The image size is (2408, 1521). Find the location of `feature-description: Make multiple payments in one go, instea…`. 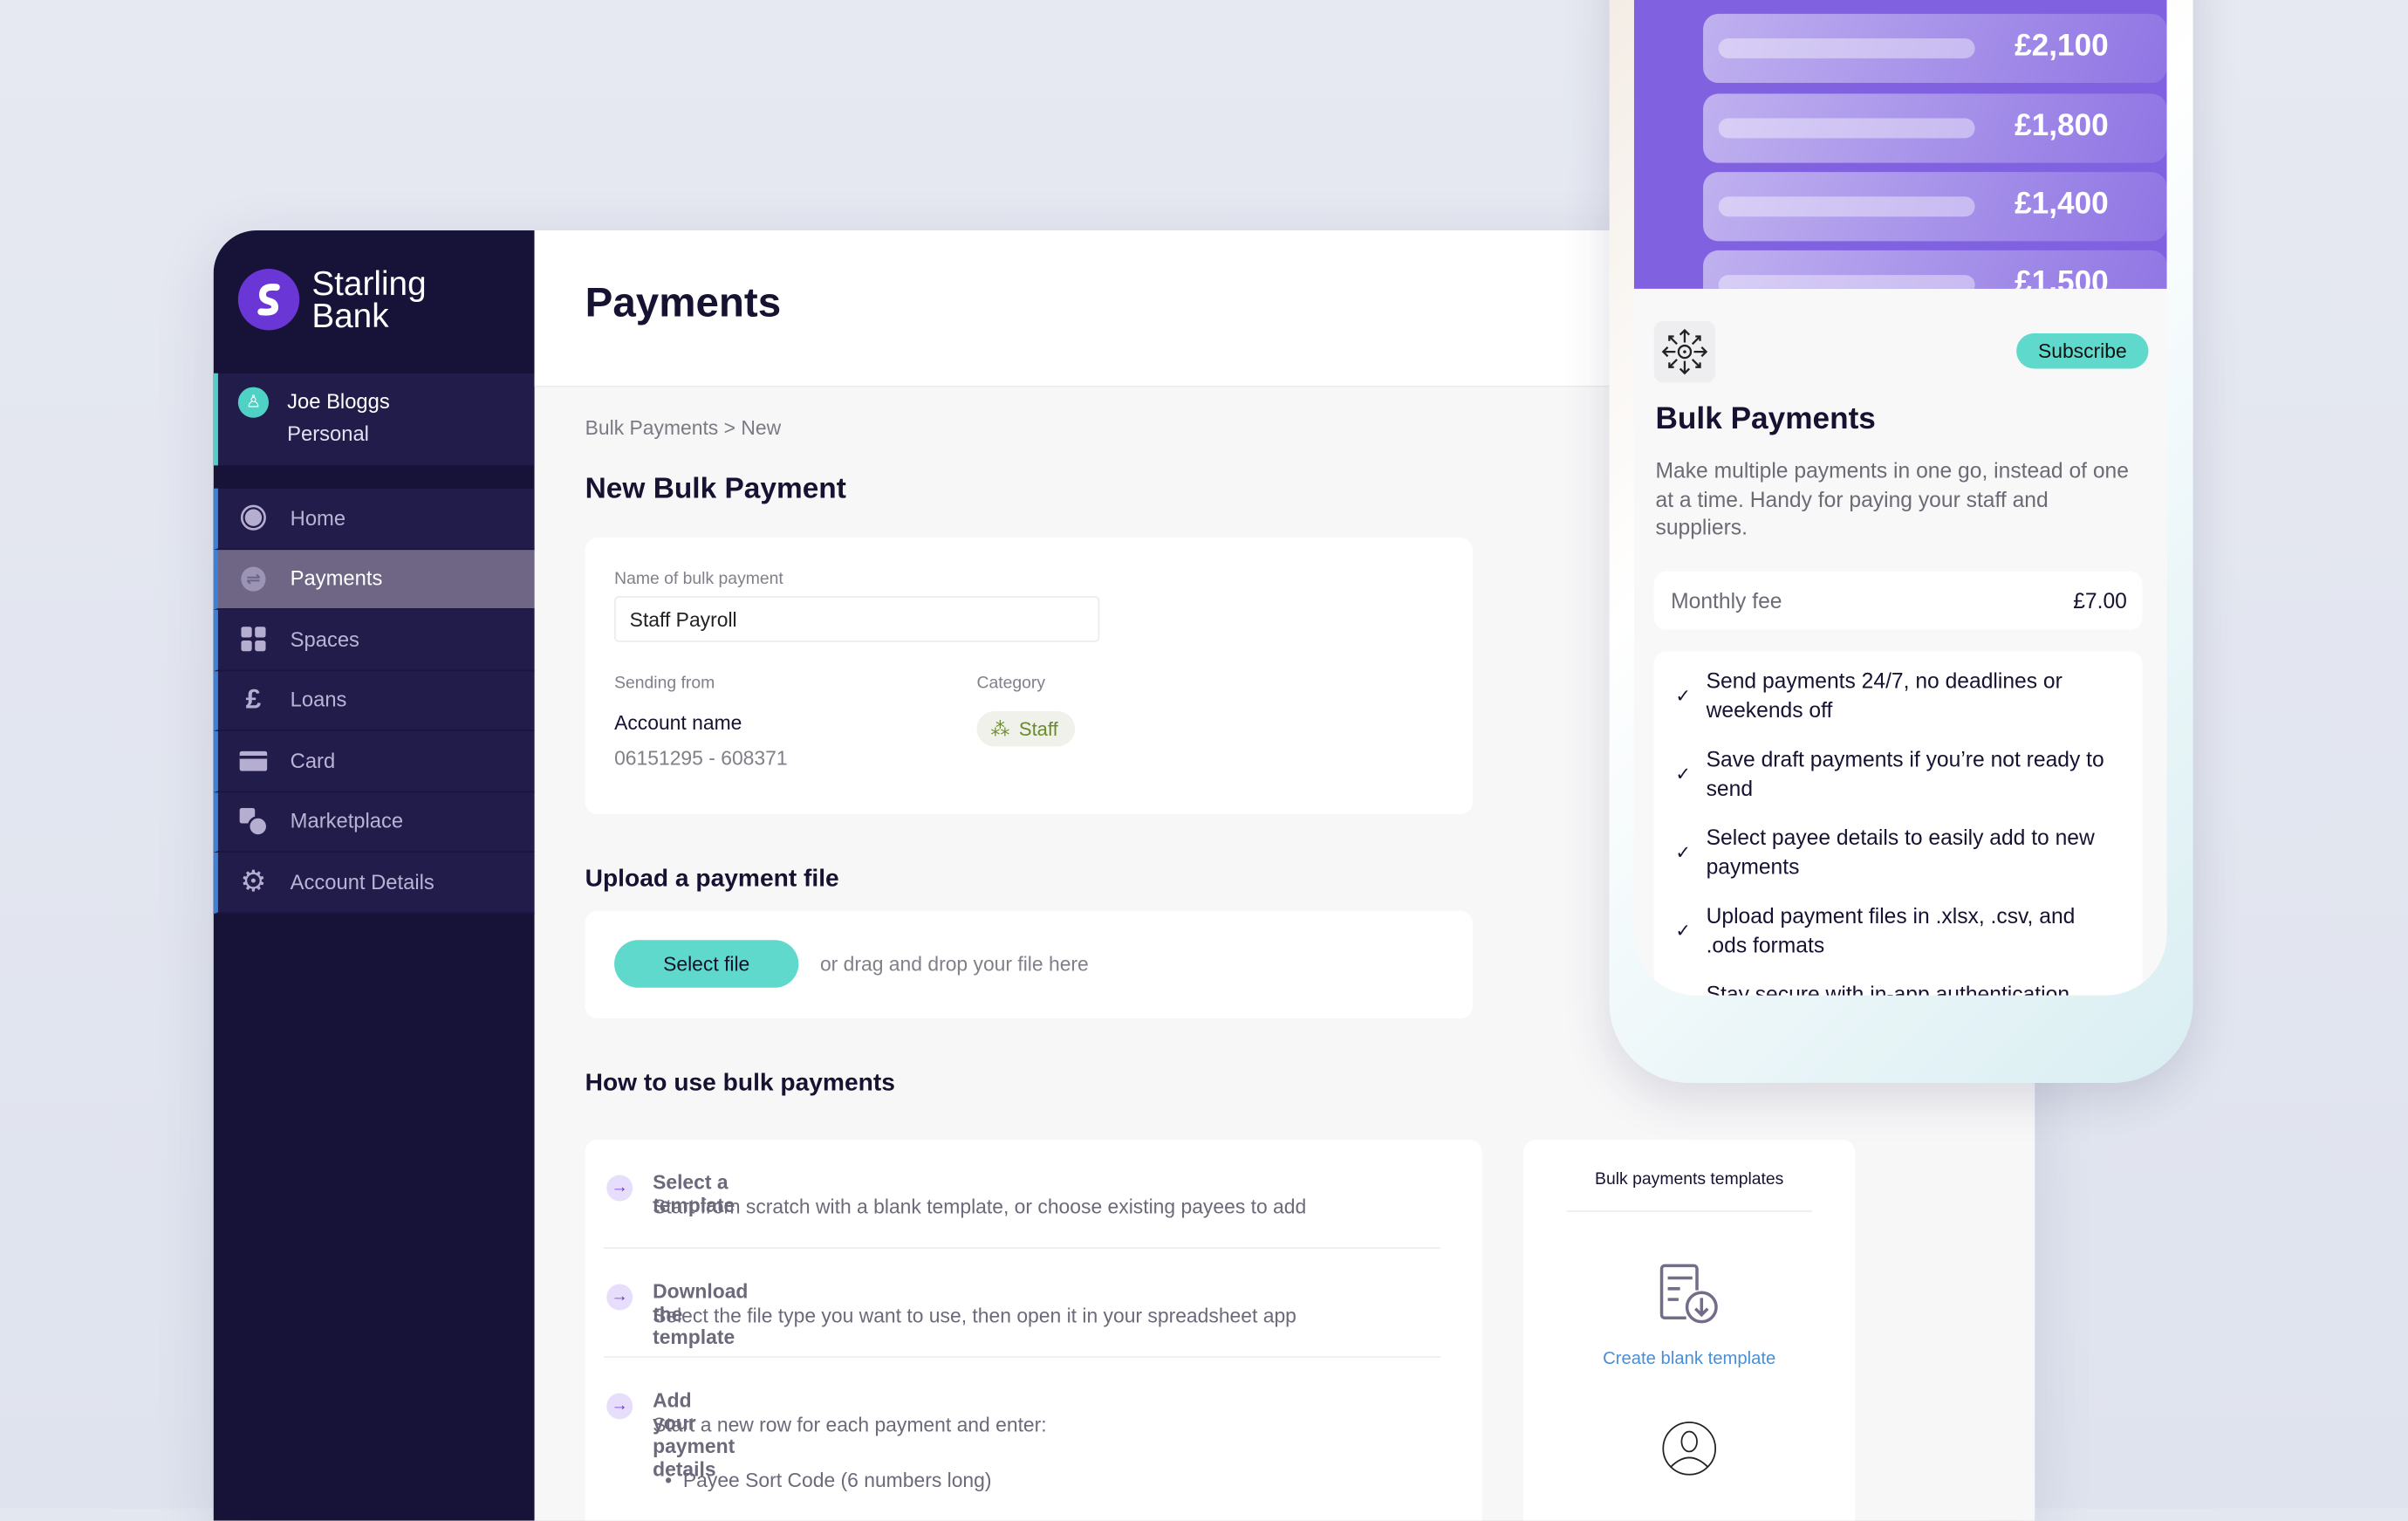

feature-description: Make multiple payments in one go, instea… is located at coordinates (1892, 498).